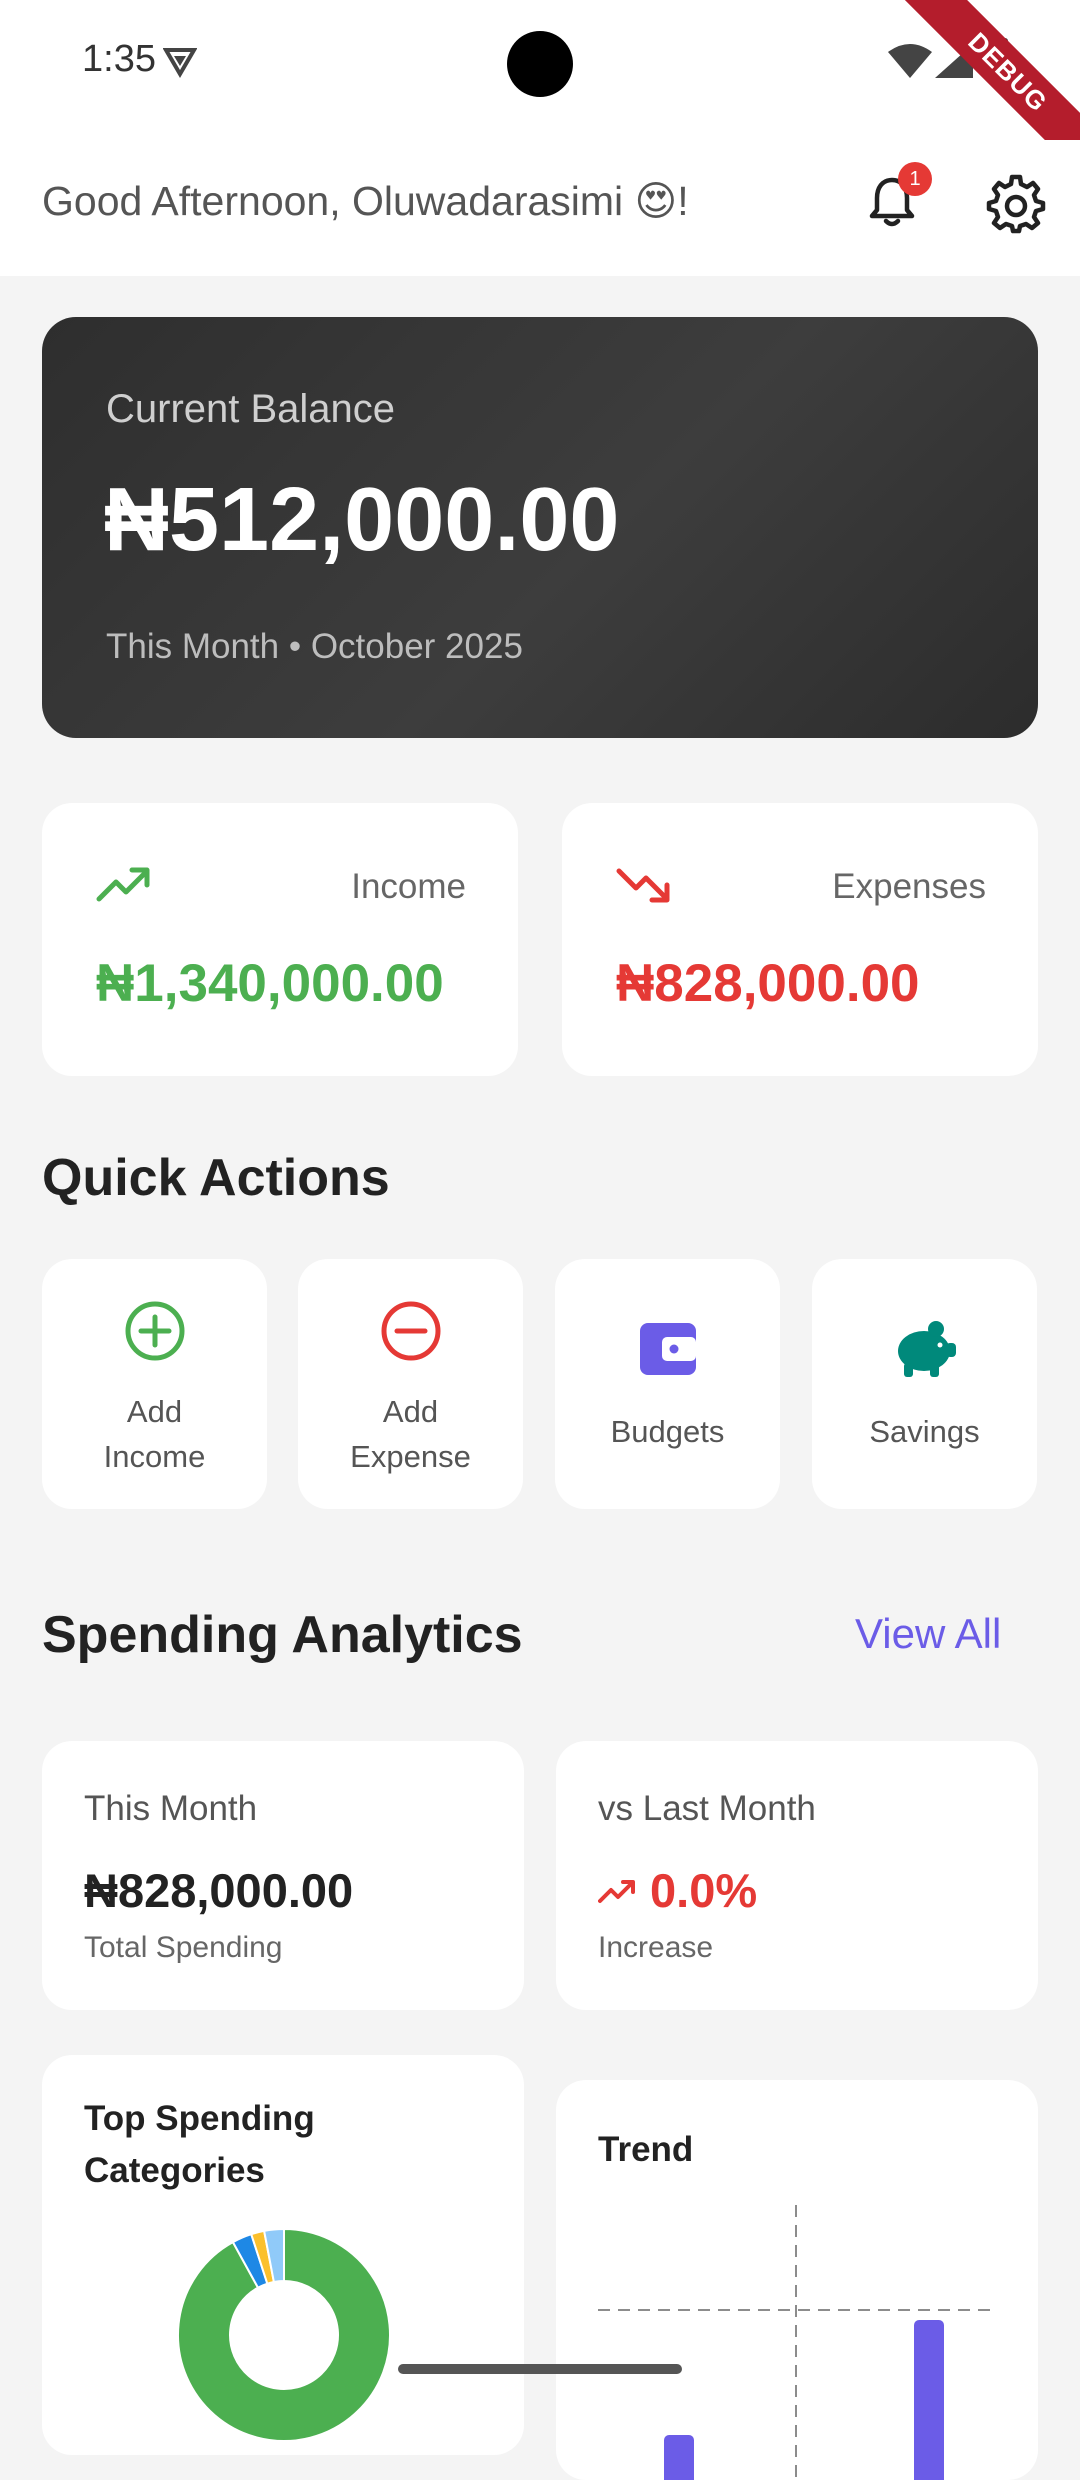 The image size is (1080, 2480). Describe the element at coordinates (365, 201) in the screenshot. I see `greeting-text: Good Afternoon, Oluwadarasimi 😍!` at that location.